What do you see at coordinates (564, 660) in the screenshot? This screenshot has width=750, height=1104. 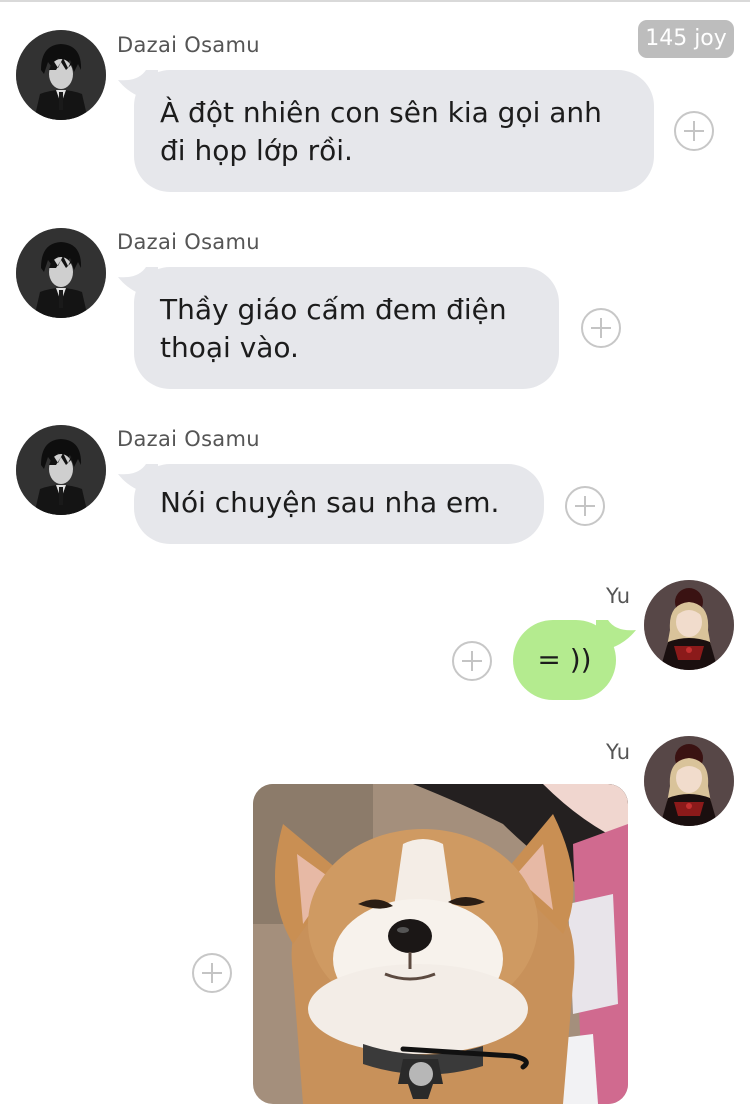 I see `message-bubble: = ))` at bounding box center [564, 660].